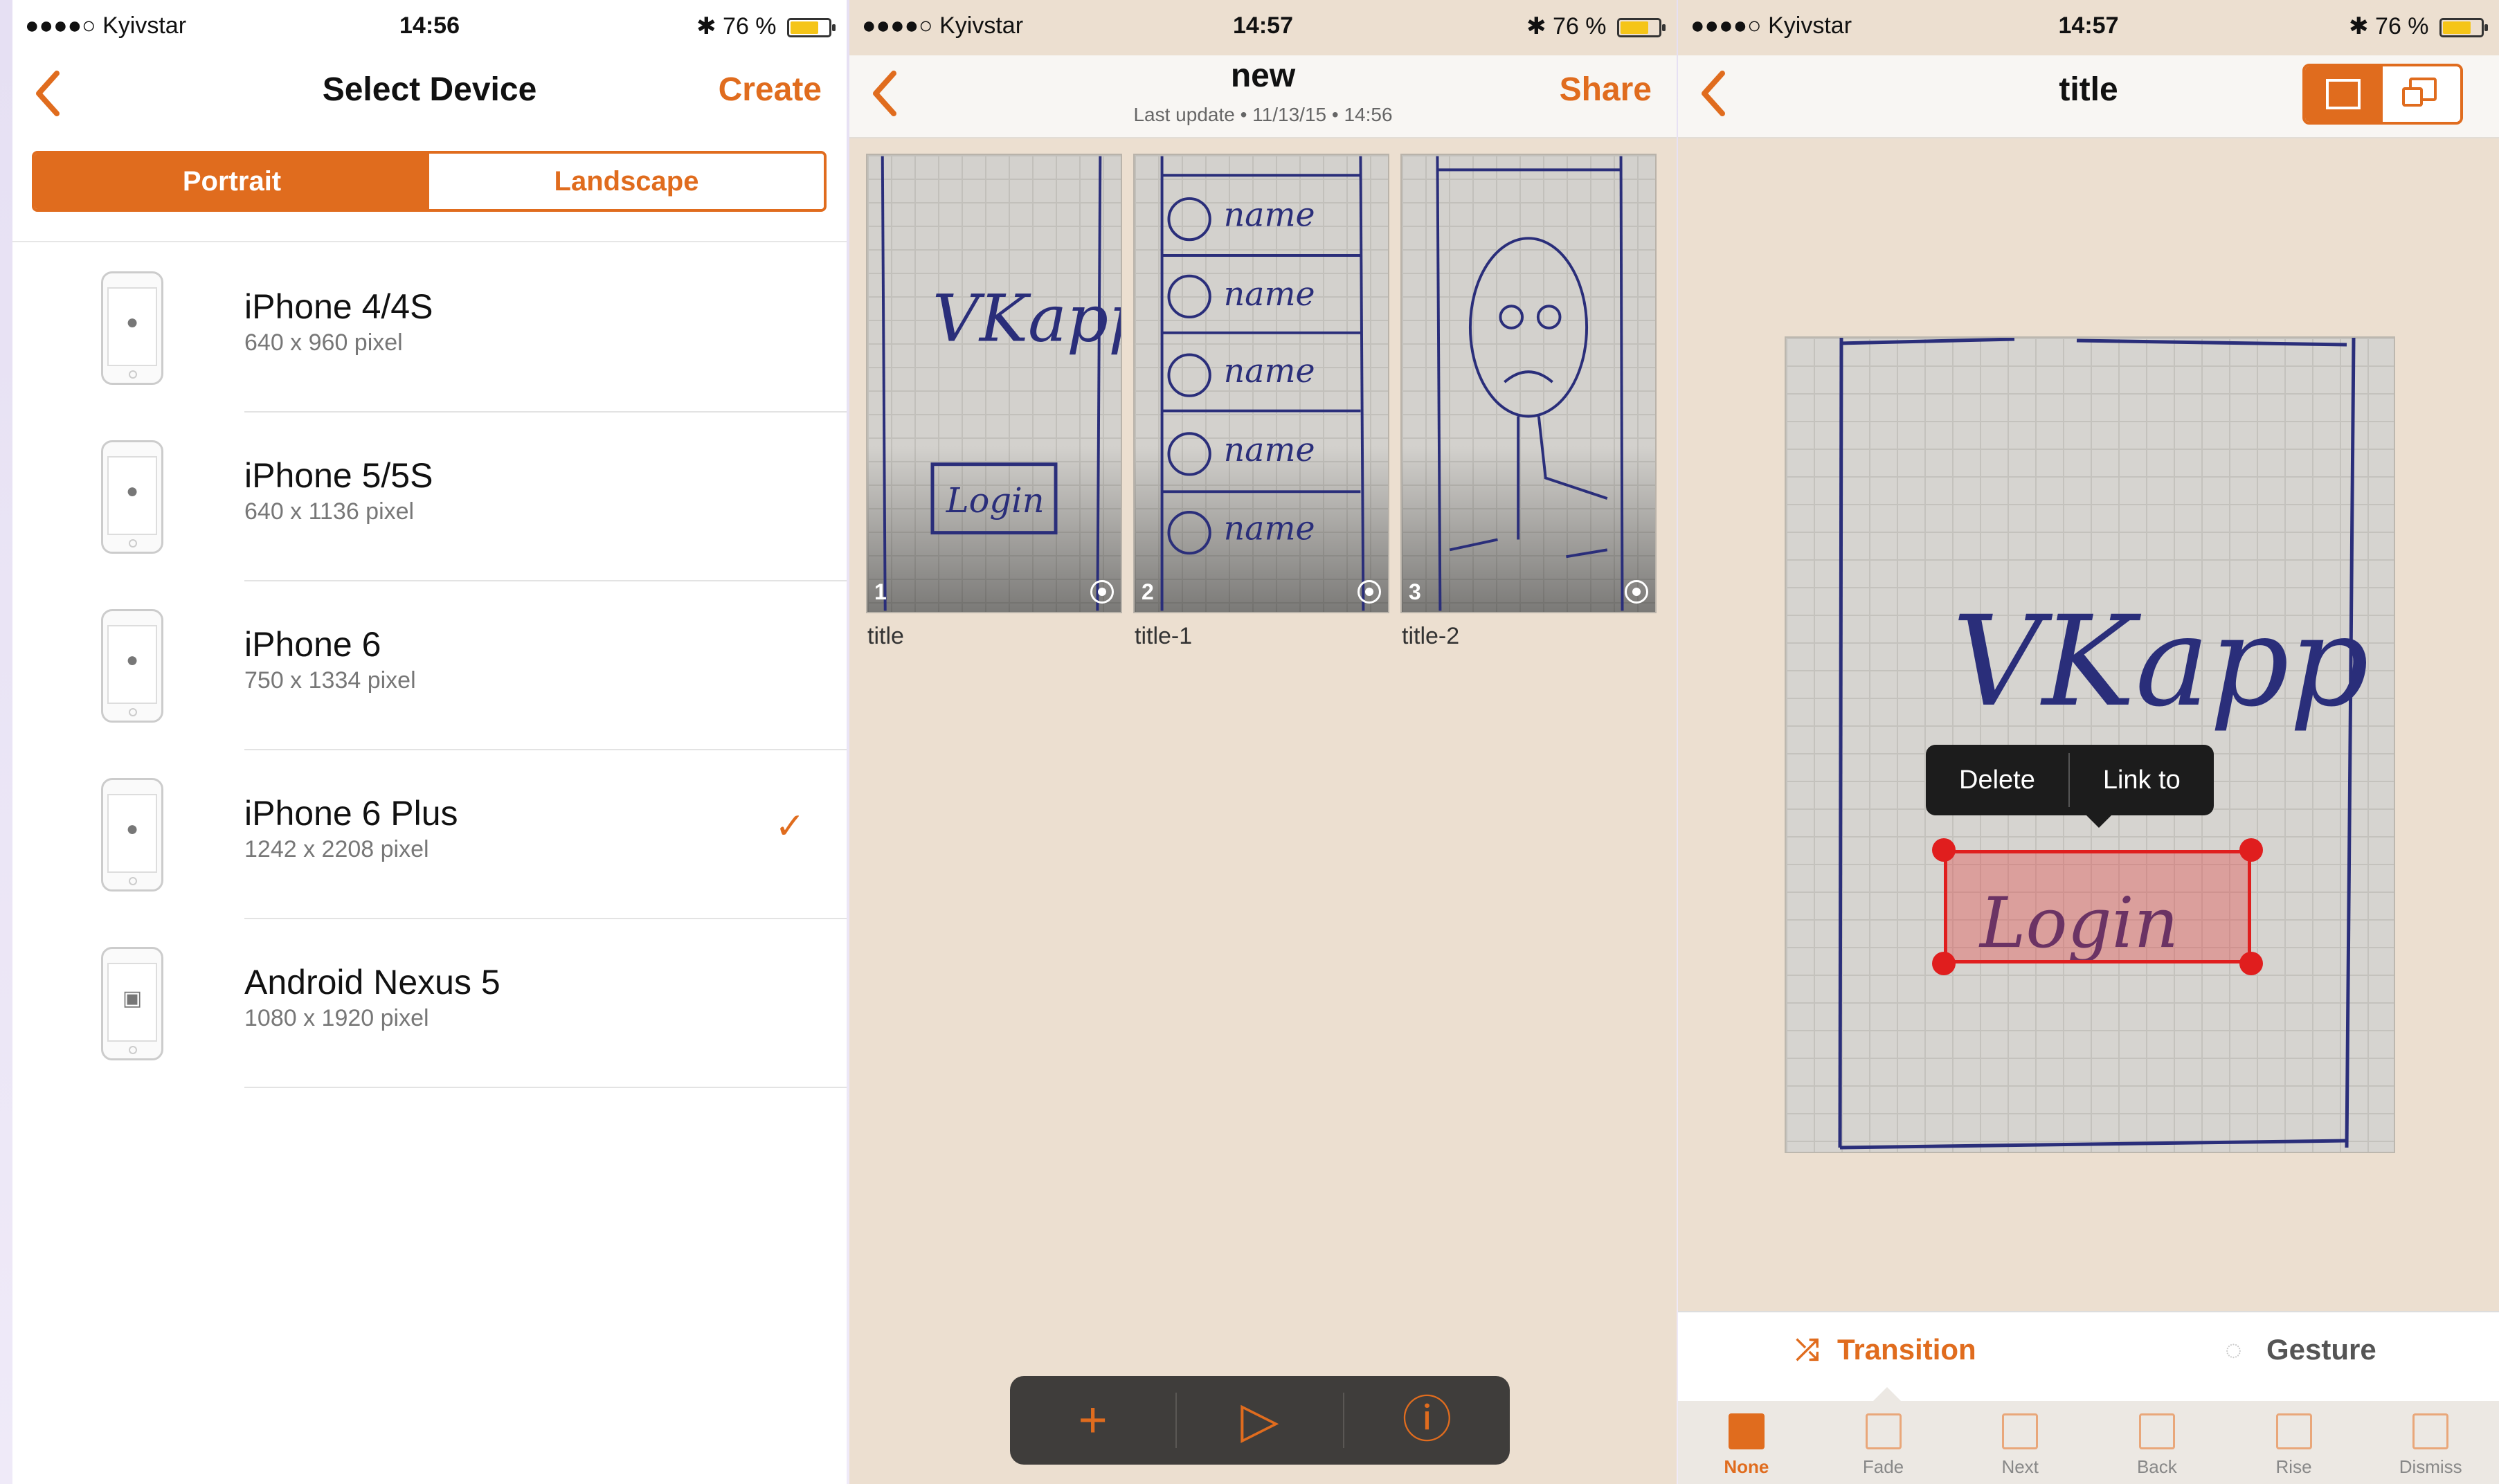 The image size is (2499, 1484). I want to click on last-update-label: Last update • 11/13/15 • 14:56, so click(1263, 114).